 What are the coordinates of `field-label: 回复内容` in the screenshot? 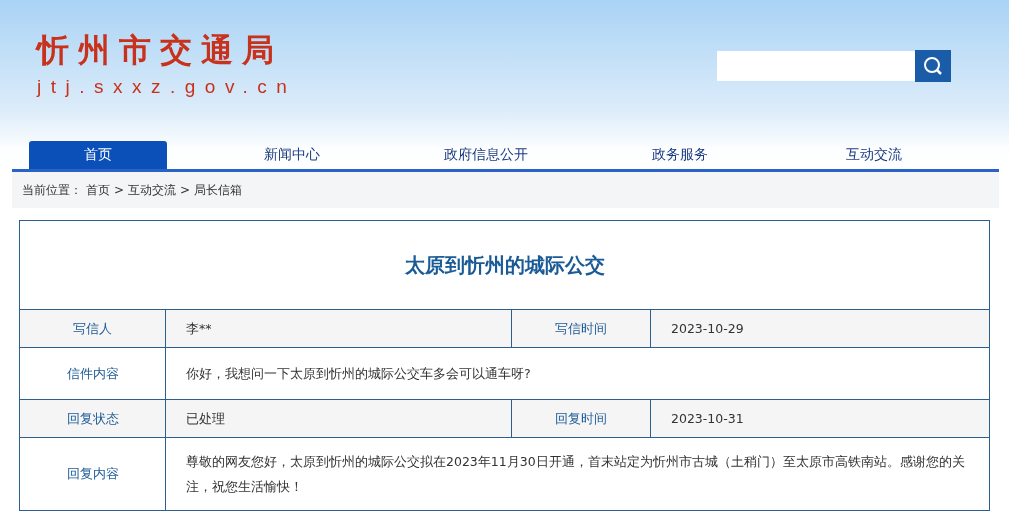 It's located at (93, 474).